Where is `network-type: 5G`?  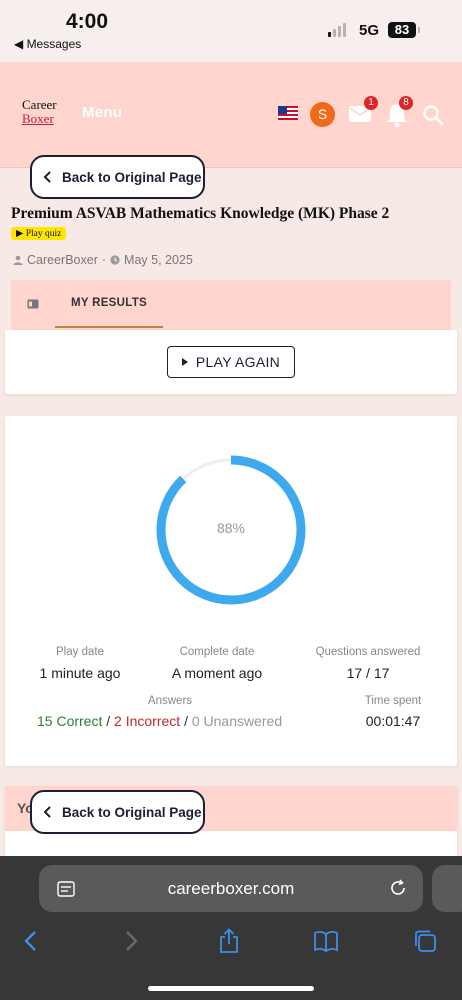 network-type: 5G is located at coordinates (369, 30).